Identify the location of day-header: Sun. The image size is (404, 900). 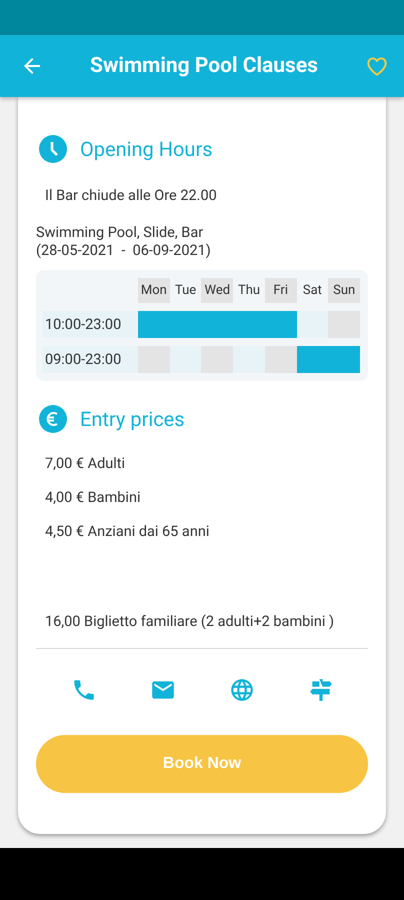
(344, 290).